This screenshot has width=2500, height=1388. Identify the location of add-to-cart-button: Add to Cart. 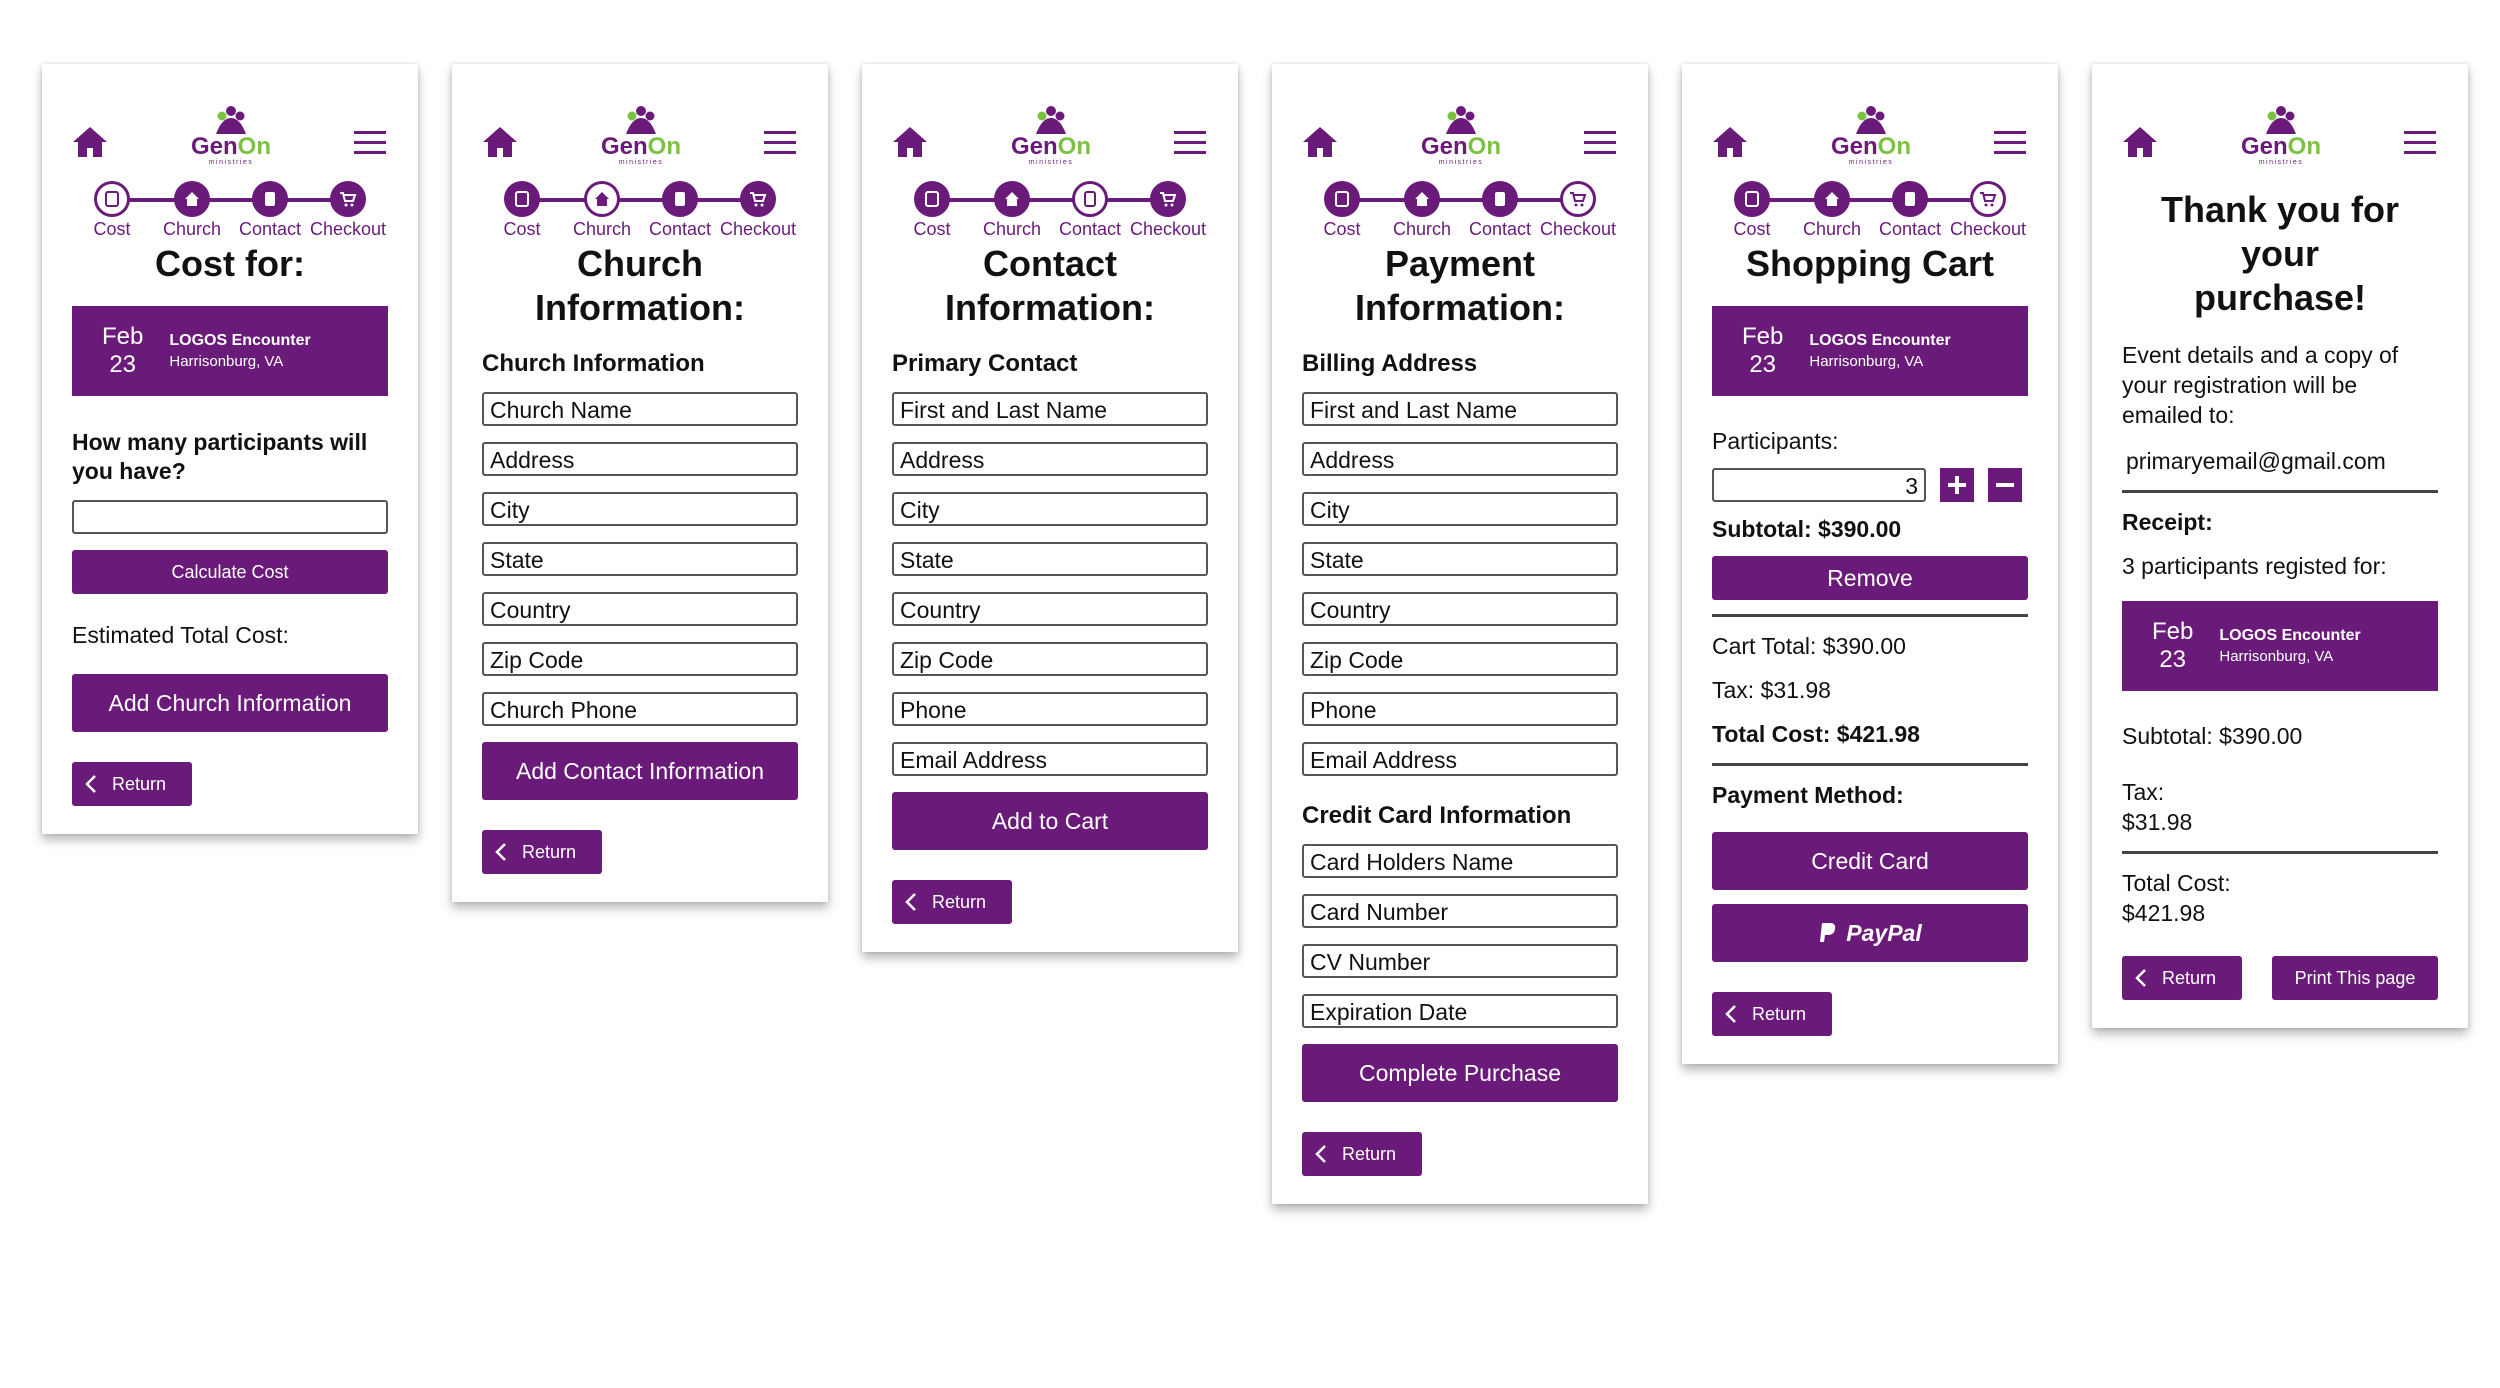
(1050, 821).